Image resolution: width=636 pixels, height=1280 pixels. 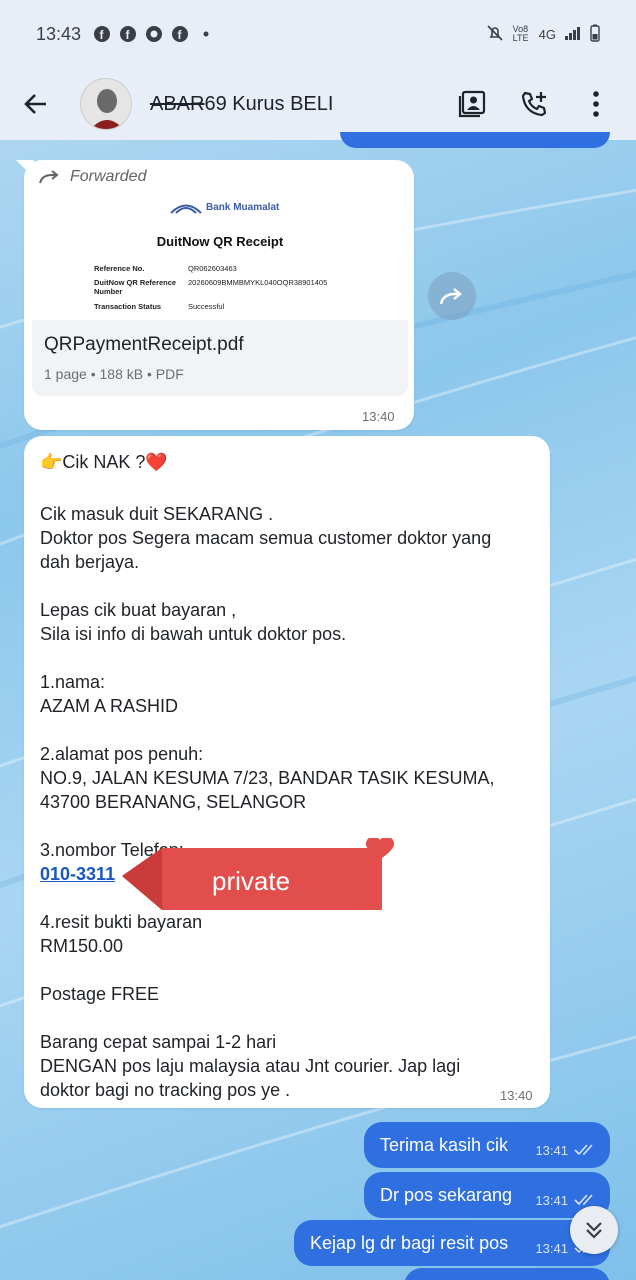 What do you see at coordinates (82, 946) in the screenshot?
I see `message-line: RM150.00` at bounding box center [82, 946].